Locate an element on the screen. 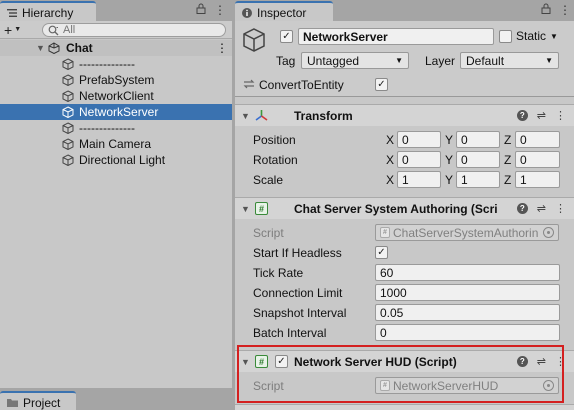 This screenshot has height=410, width=574. convert-to-entity-checkbox: ✓ is located at coordinates (381, 84).